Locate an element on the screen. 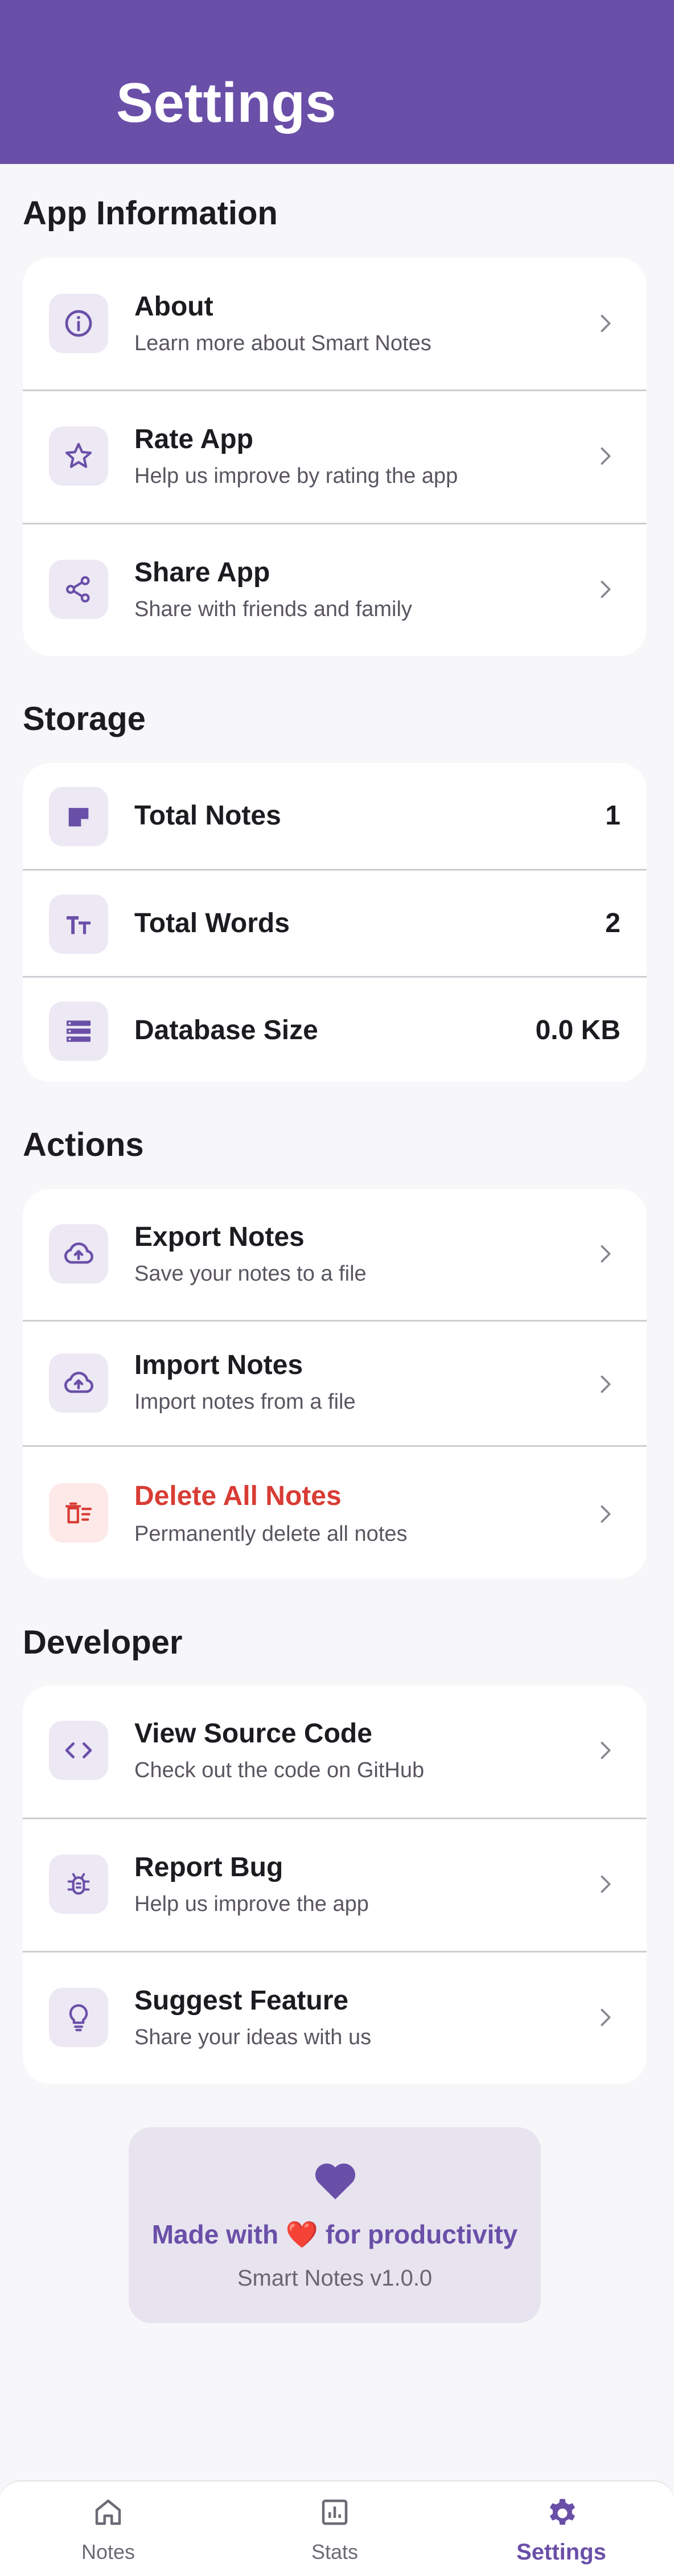 Image resolution: width=674 pixels, height=2576 pixels. storage-item-value: 0.0 KB is located at coordinates (577, 1030).